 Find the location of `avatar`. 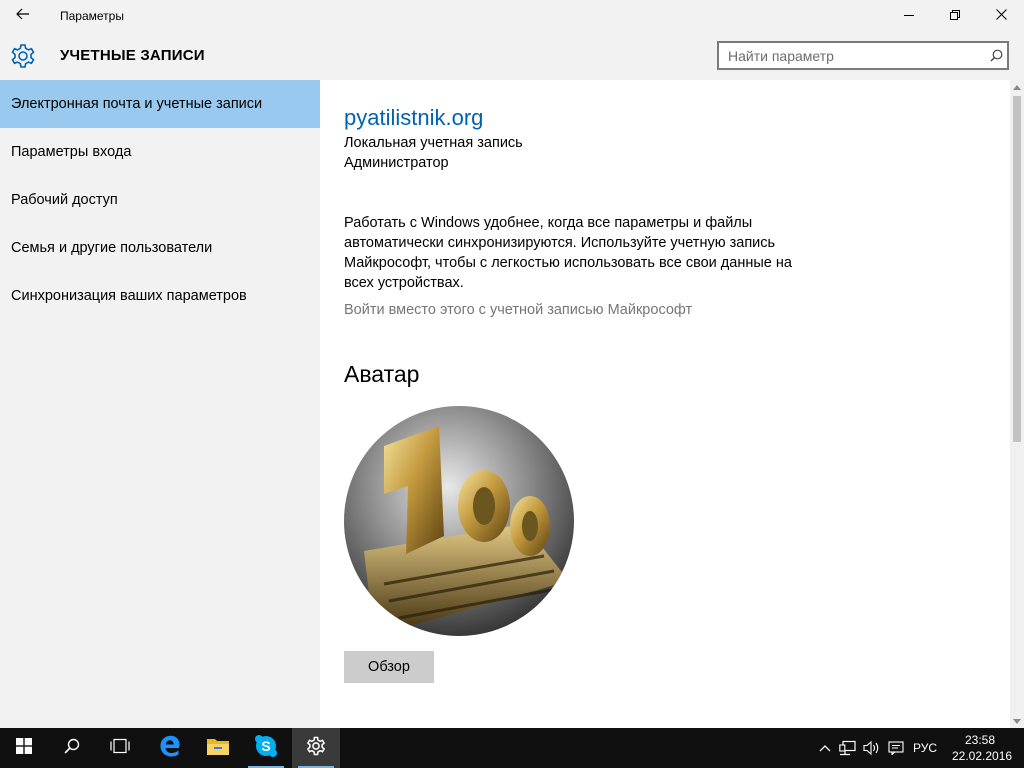

avatar is located at coordinates (459, 521).